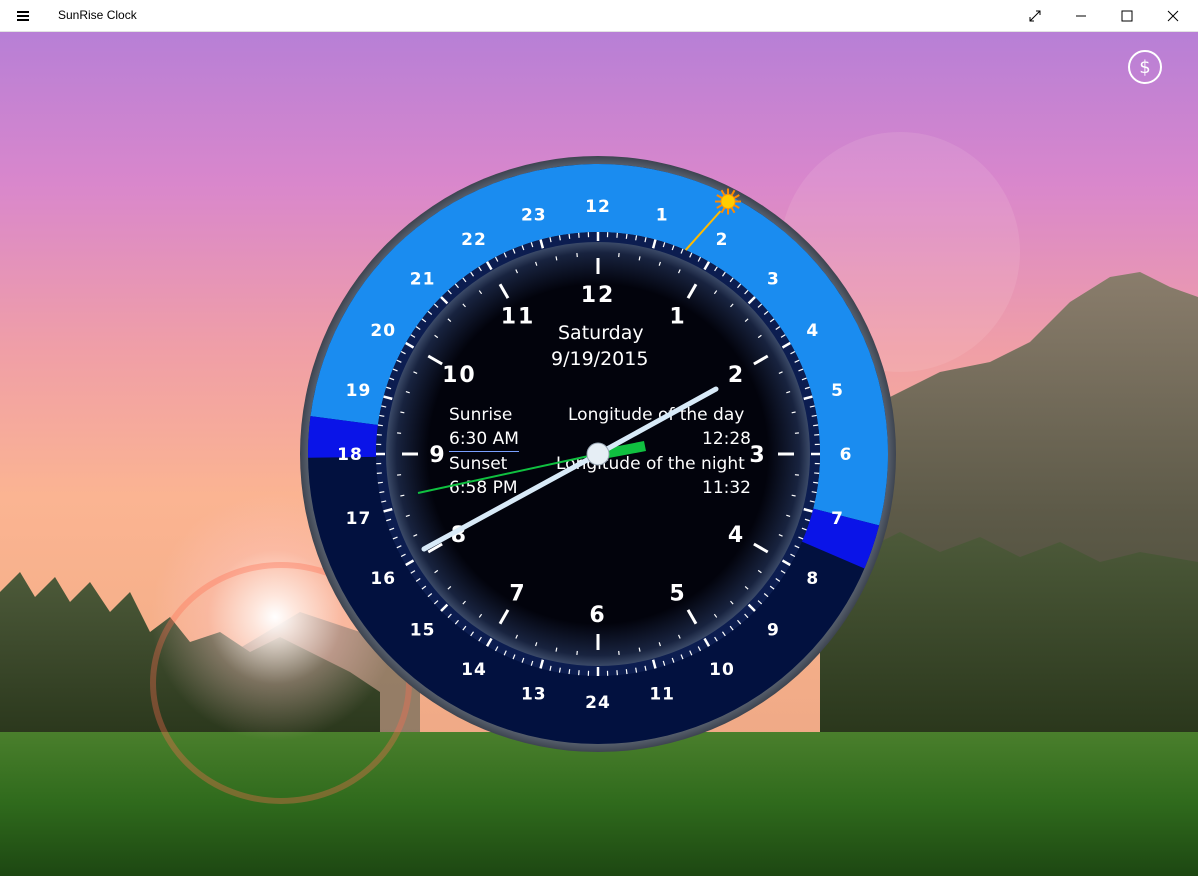 The image size is (1198, 876). I want to click on close-button, so click(1173, 16).